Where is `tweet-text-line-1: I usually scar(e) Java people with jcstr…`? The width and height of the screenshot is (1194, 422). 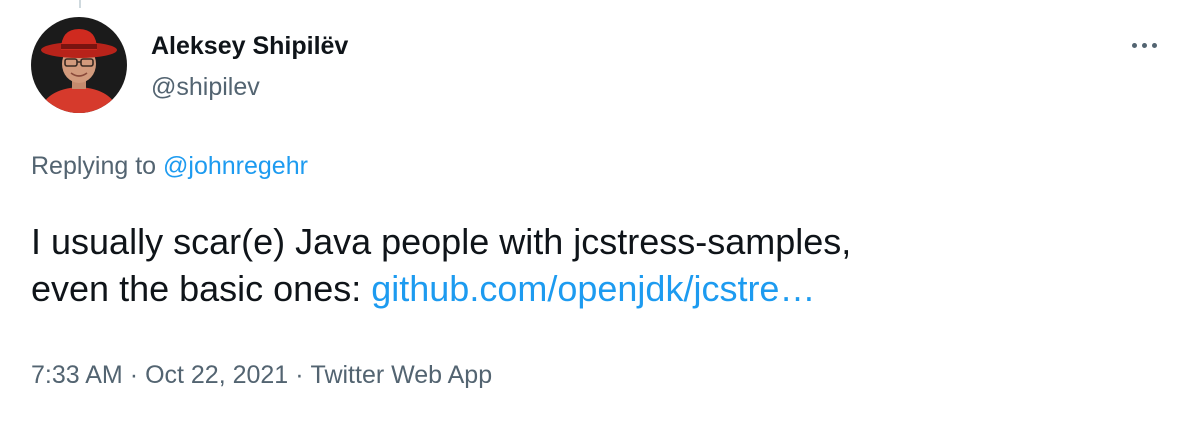 tweet-text-line-1: I usually scar(e) Java people with jcstr… is located at coordinates (441, 241).